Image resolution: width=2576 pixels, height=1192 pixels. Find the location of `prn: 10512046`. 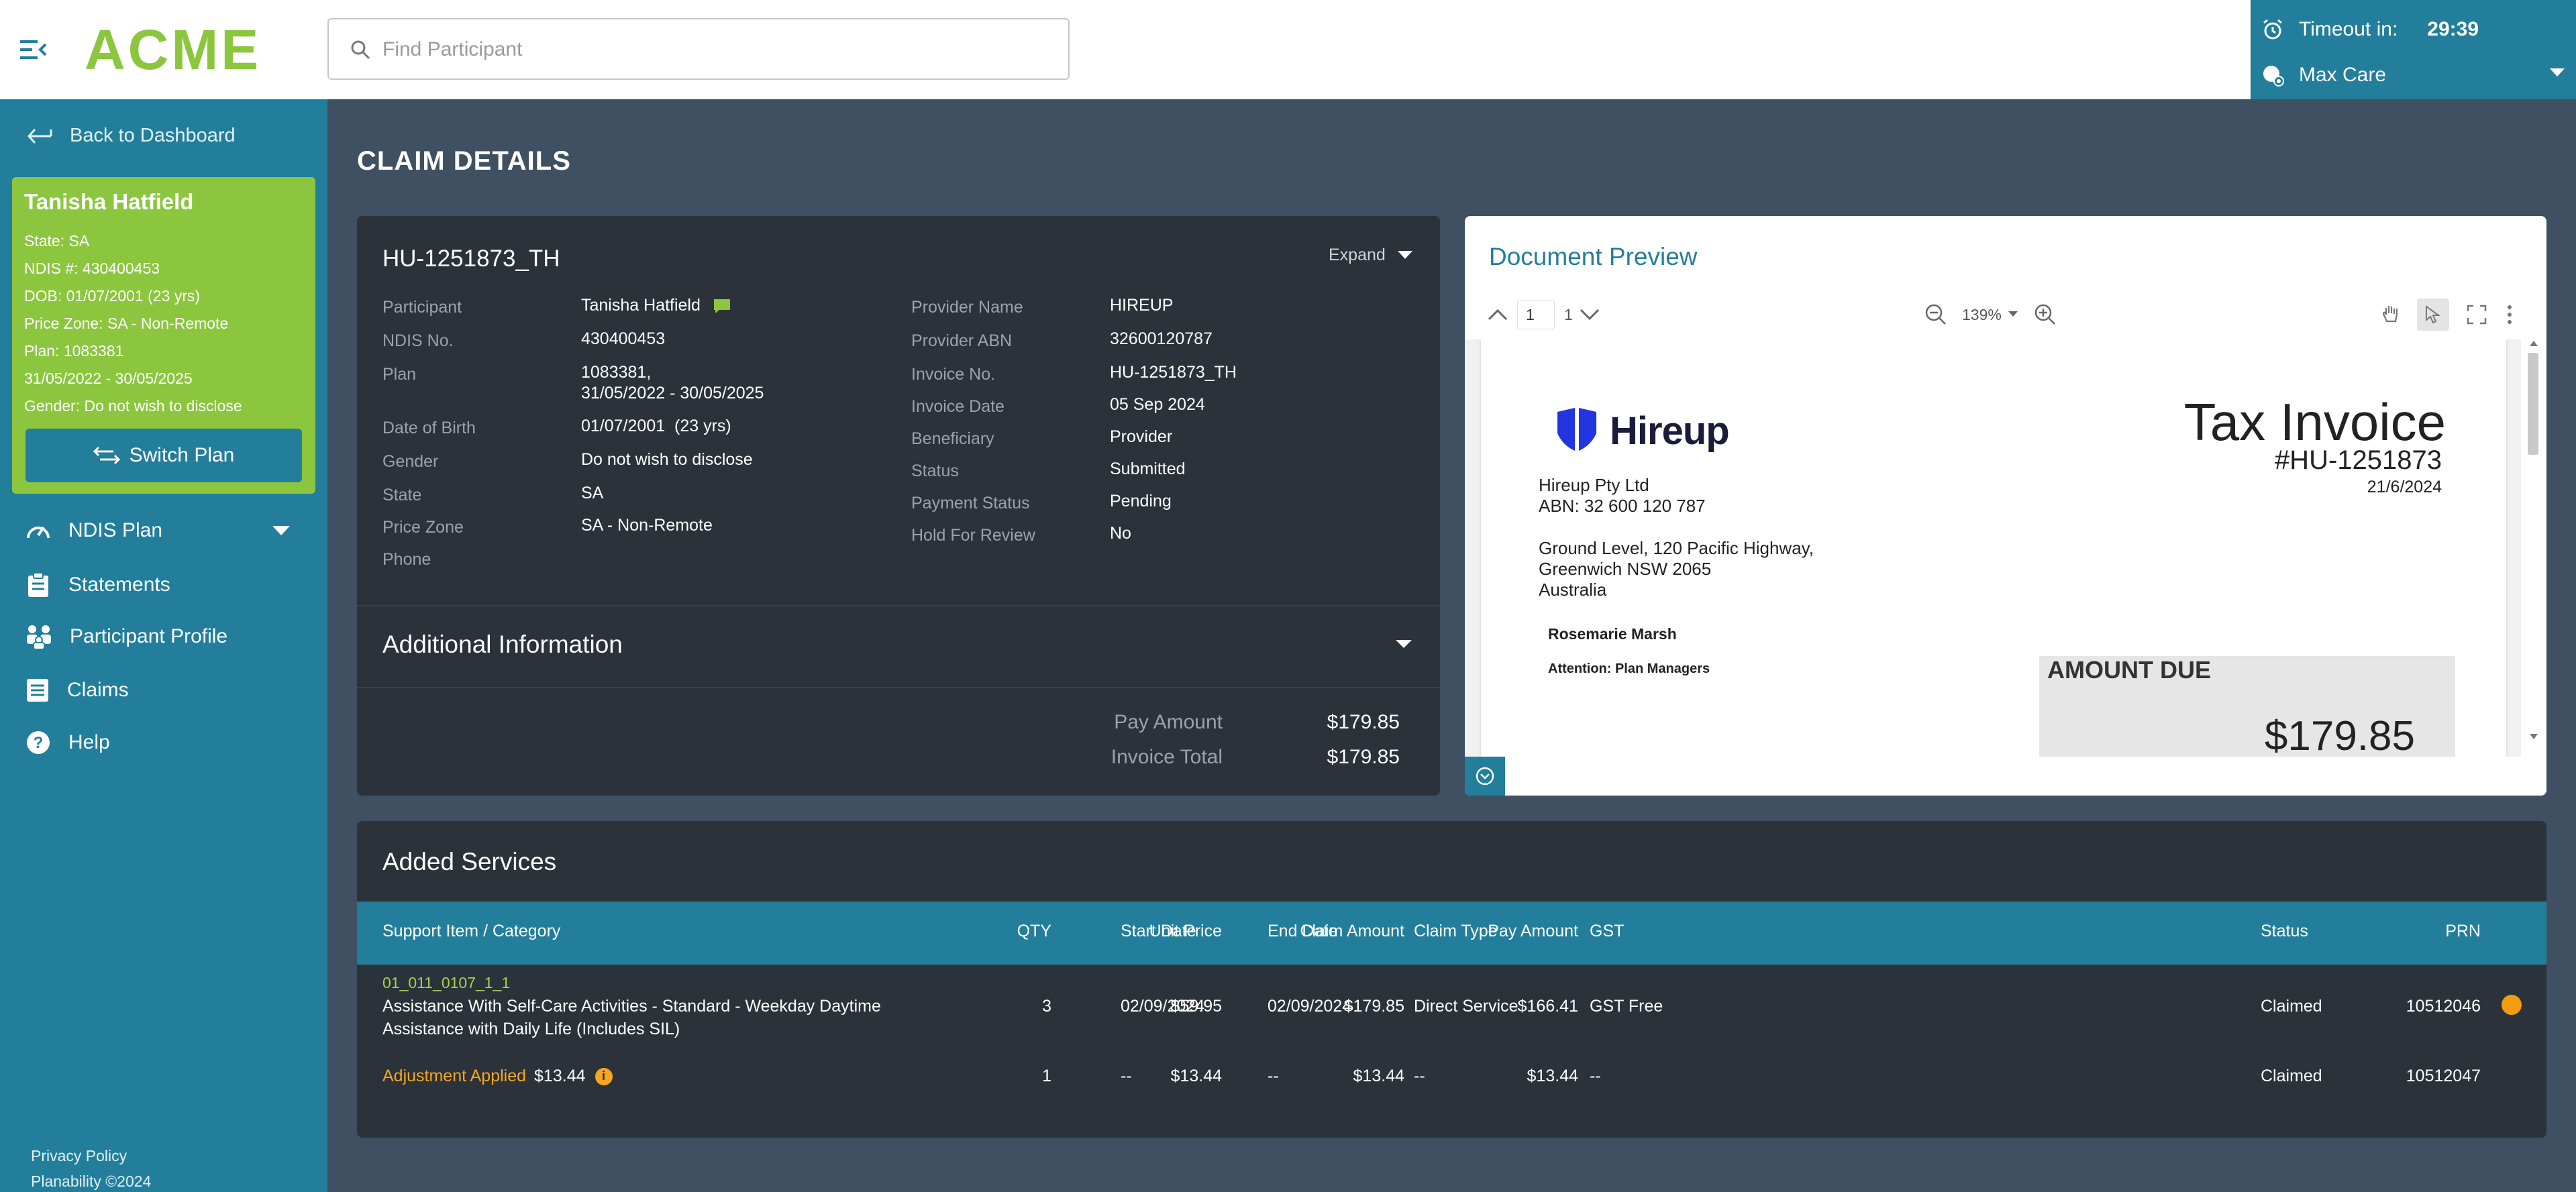

prn: 10512046 is located at coordinates (2443, 1007).